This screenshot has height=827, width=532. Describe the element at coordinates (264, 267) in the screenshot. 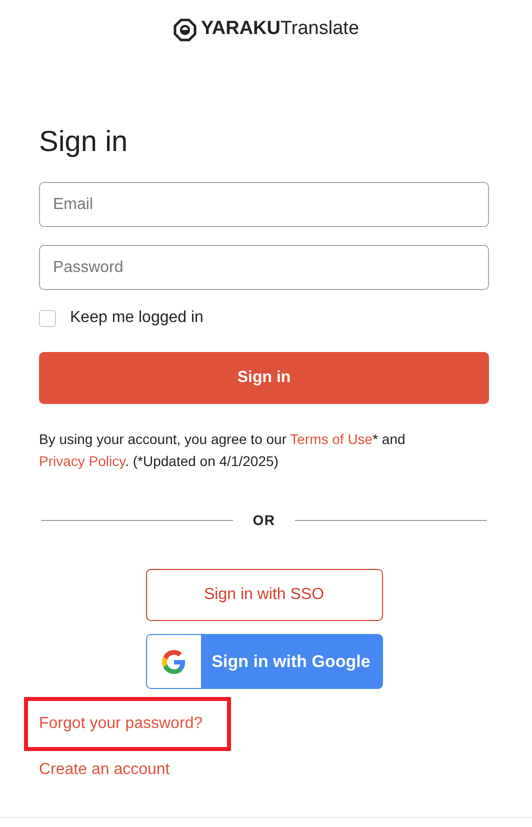

I see `input-field: Password` at that location.